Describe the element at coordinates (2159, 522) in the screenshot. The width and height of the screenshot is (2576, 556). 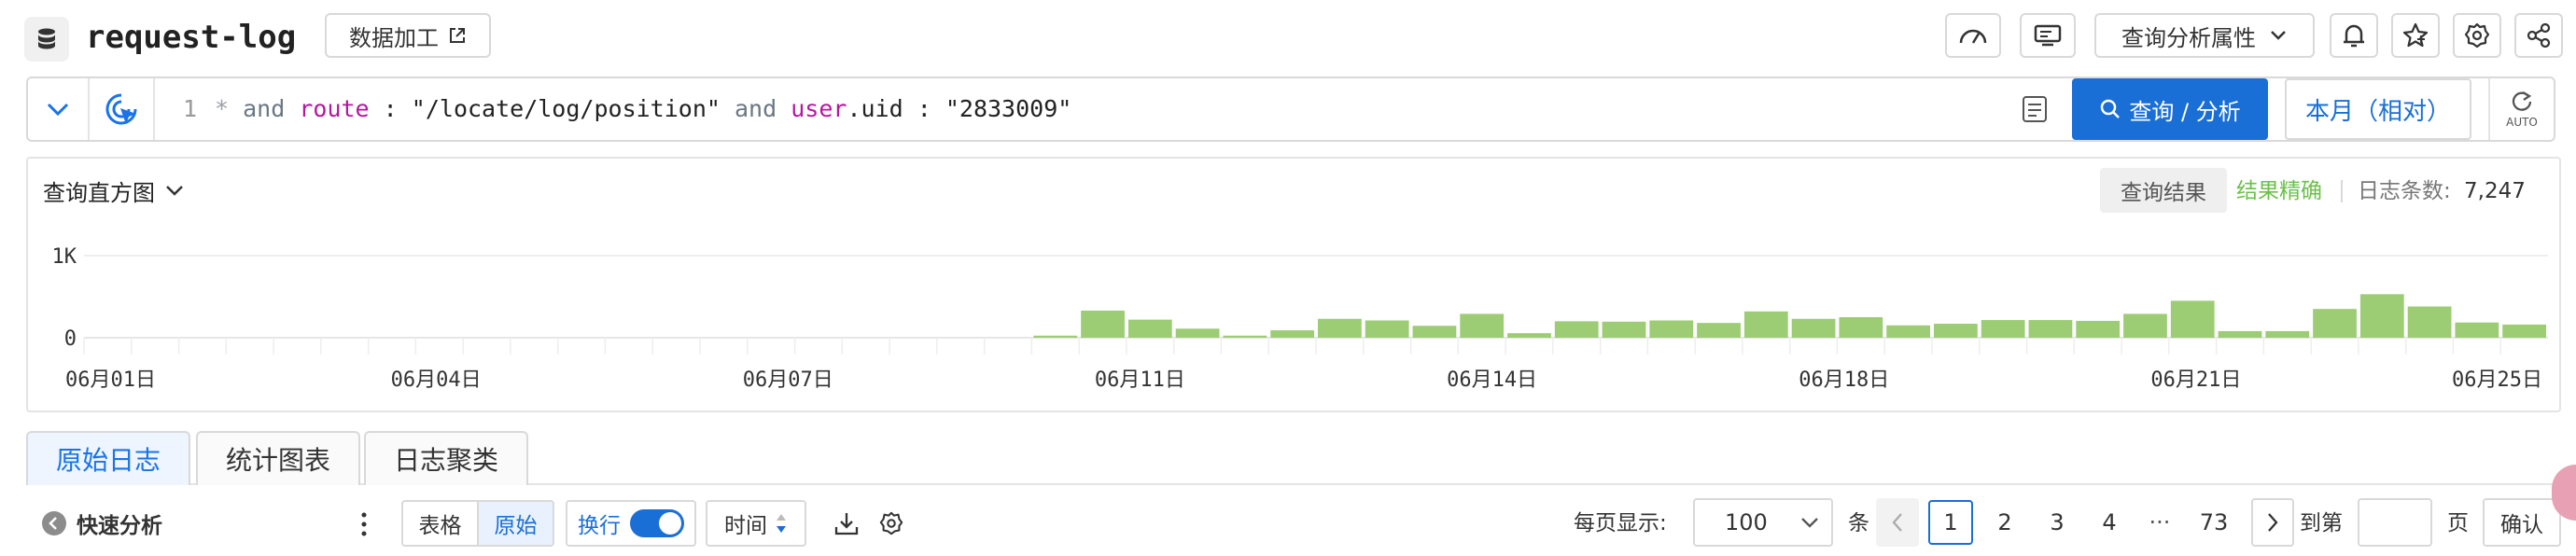
I see `page-ellipsis: ···` at that location.